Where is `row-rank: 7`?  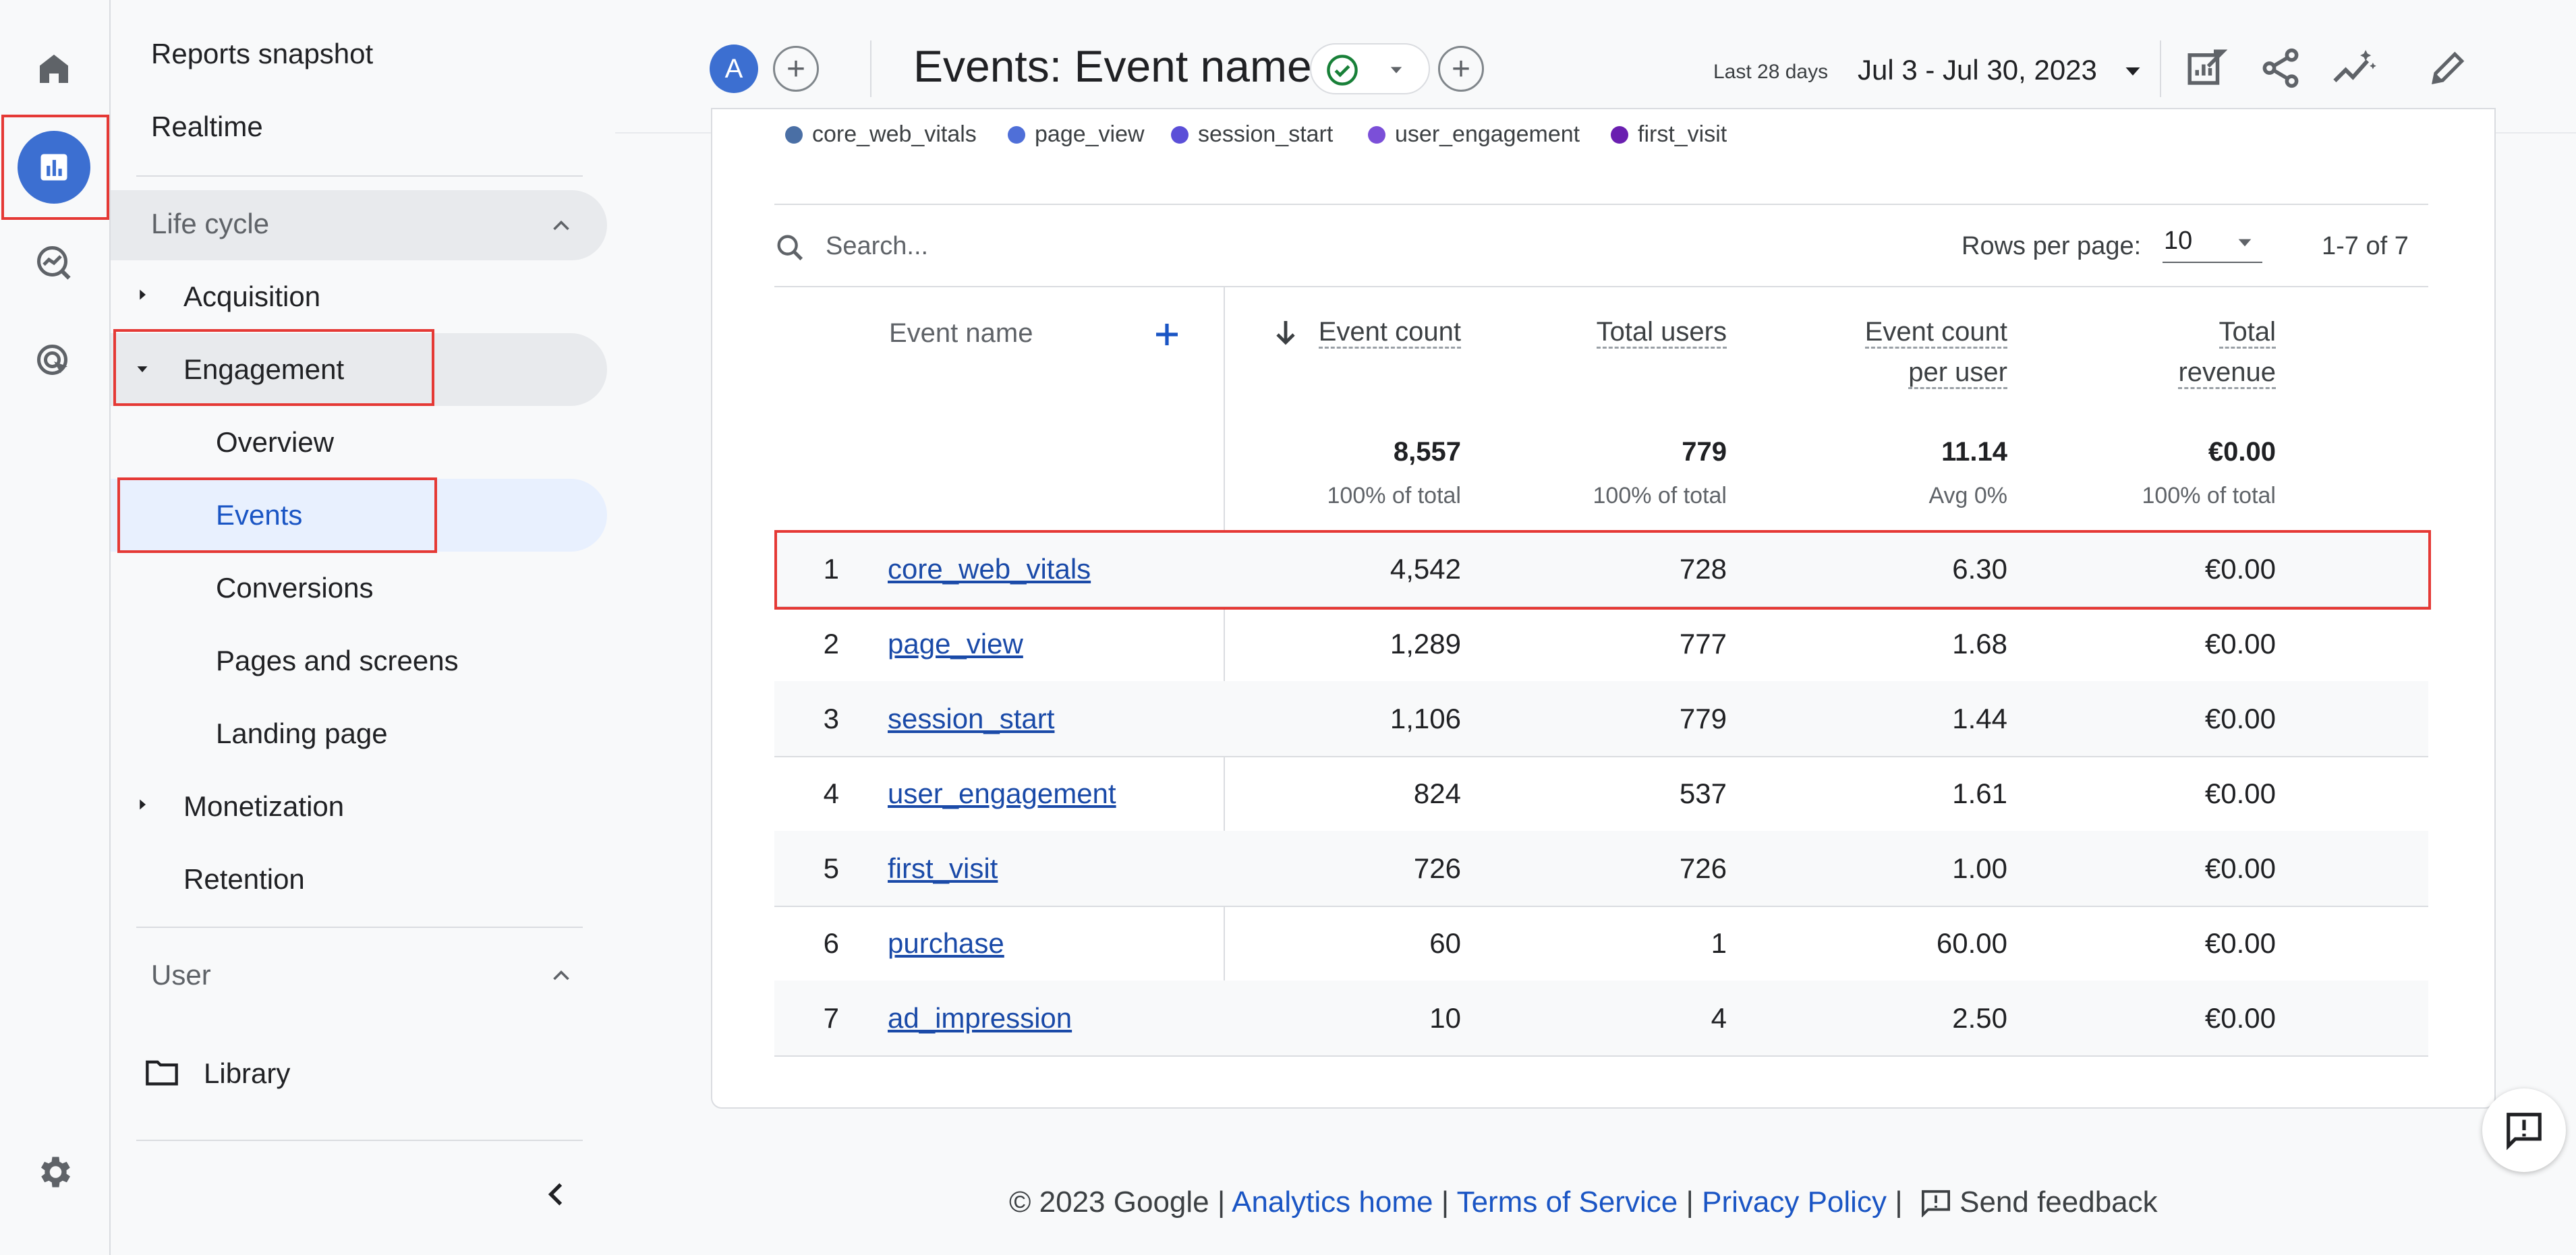
row-rank: 7 is located at coordinates (831, 1018).